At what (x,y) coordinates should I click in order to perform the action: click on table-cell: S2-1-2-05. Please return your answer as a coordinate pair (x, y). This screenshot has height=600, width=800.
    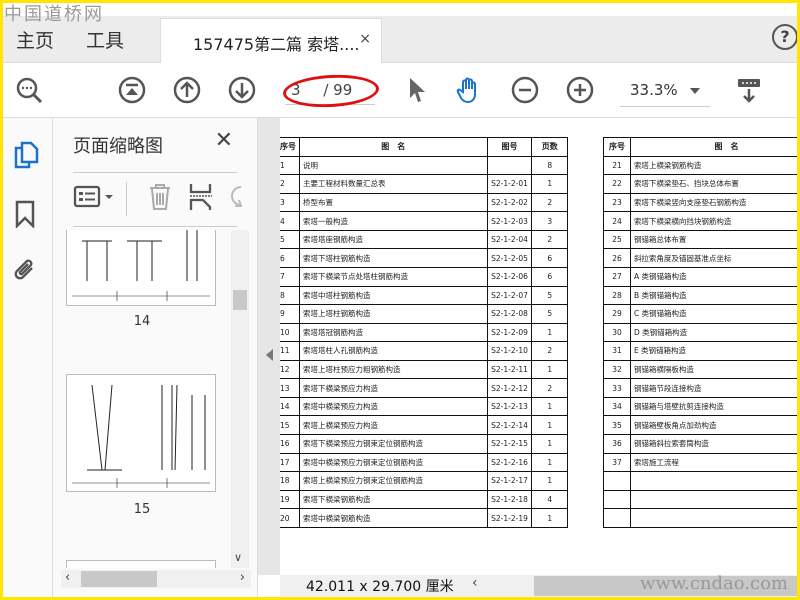
    Looking at the image, I should click on (509, 258).